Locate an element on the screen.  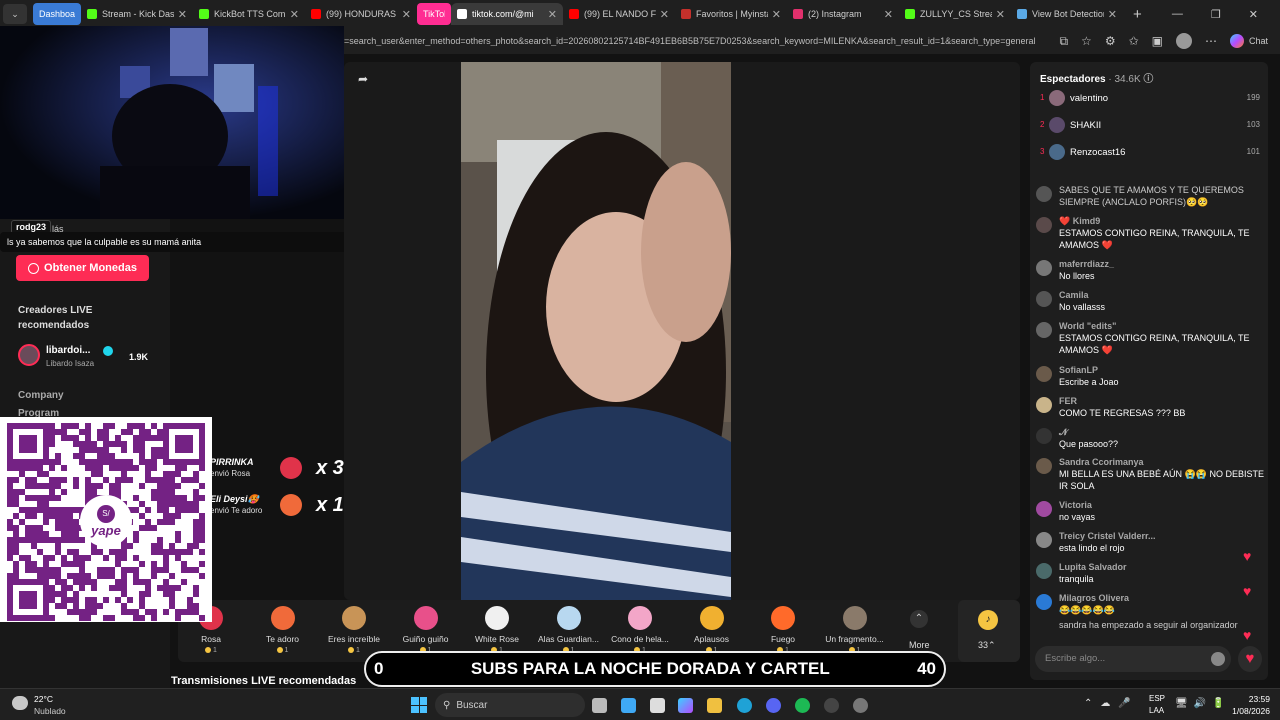
clock-time: 23:59 is located at coordinates (1255, 699).